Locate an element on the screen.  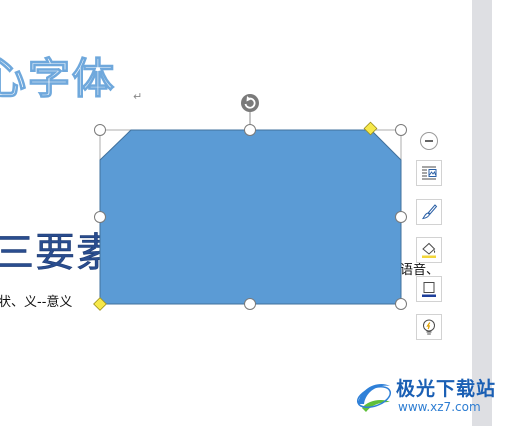
outline-icon is located at coordinates (429, 289).